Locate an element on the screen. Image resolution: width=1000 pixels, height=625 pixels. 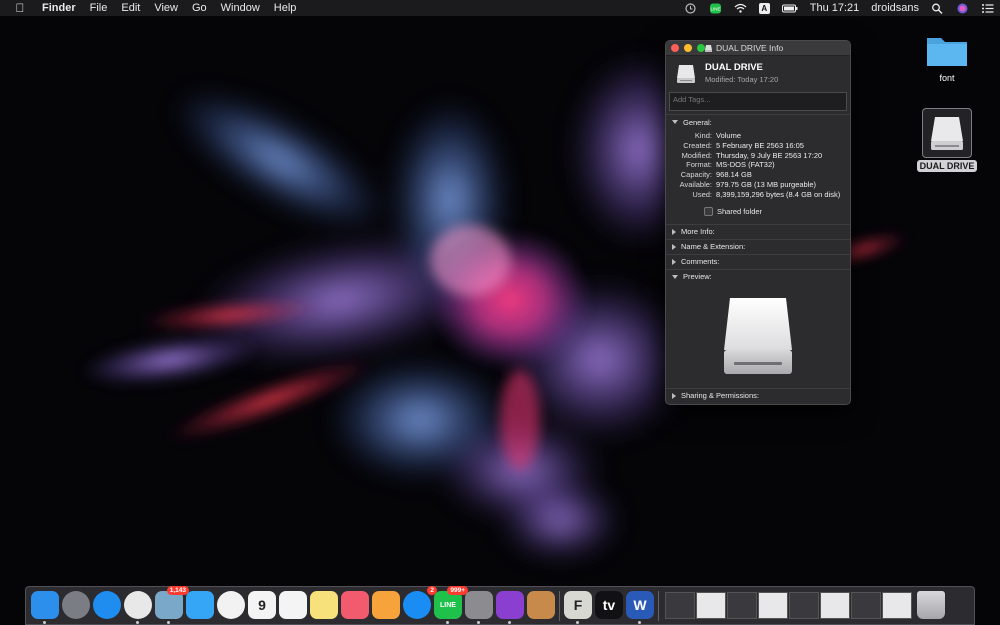
dock-app-music-icon is located at coordinates (355, 605).